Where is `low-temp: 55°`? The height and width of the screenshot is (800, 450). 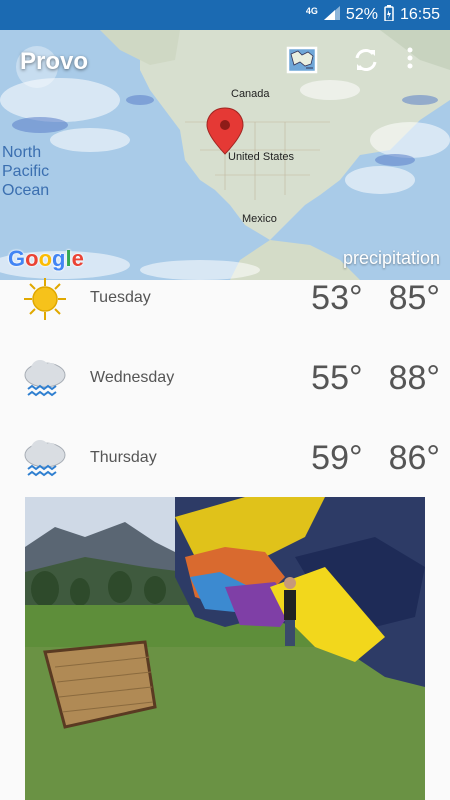
low-temp: 55° is located at coordinates (337, 377).